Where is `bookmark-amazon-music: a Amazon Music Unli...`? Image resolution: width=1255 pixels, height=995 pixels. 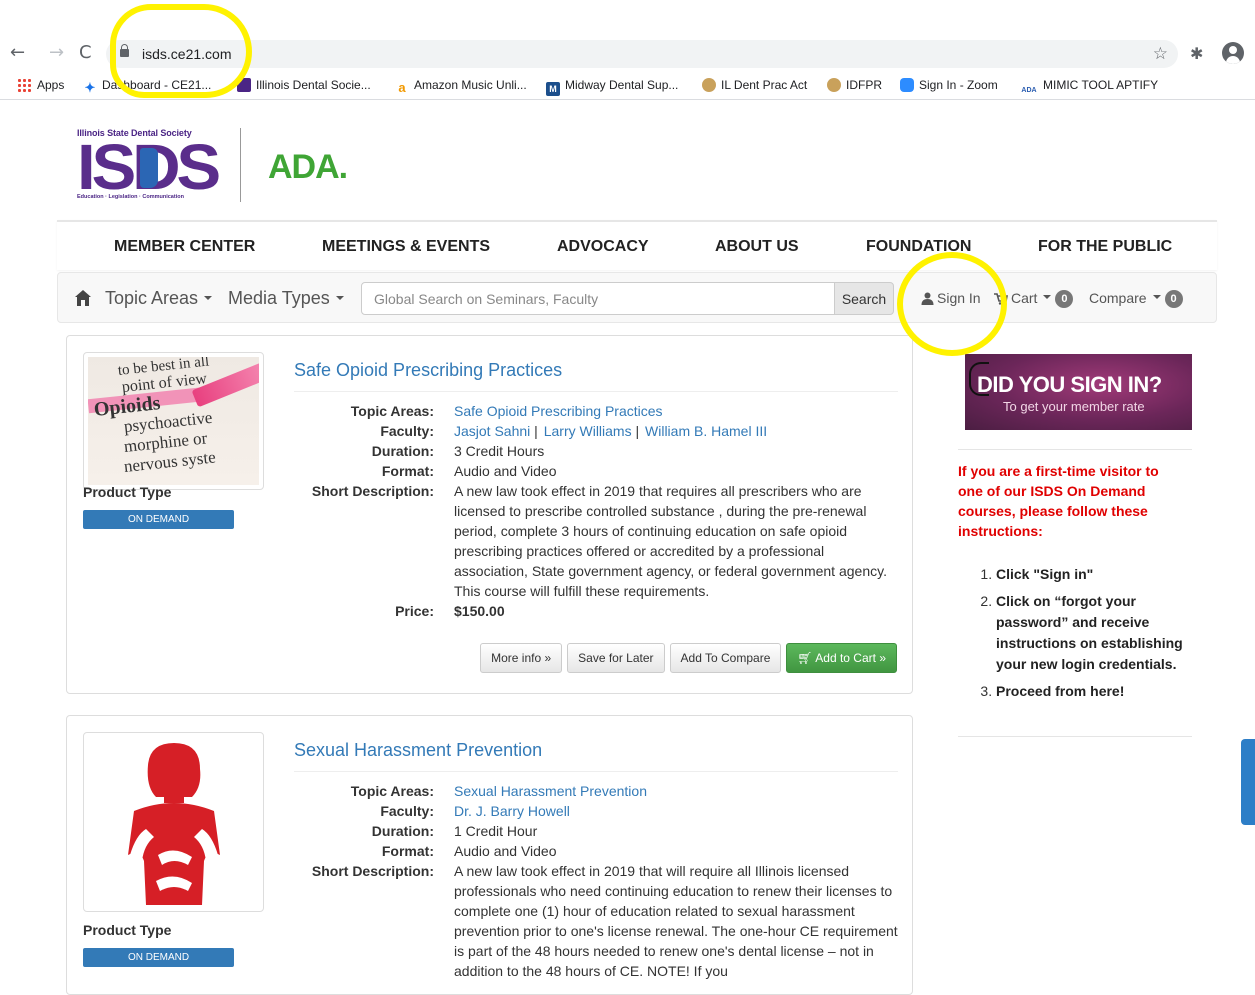
bookmark-amazon-music: a Amazon Music Unli... is located at coordinates (460, 86).